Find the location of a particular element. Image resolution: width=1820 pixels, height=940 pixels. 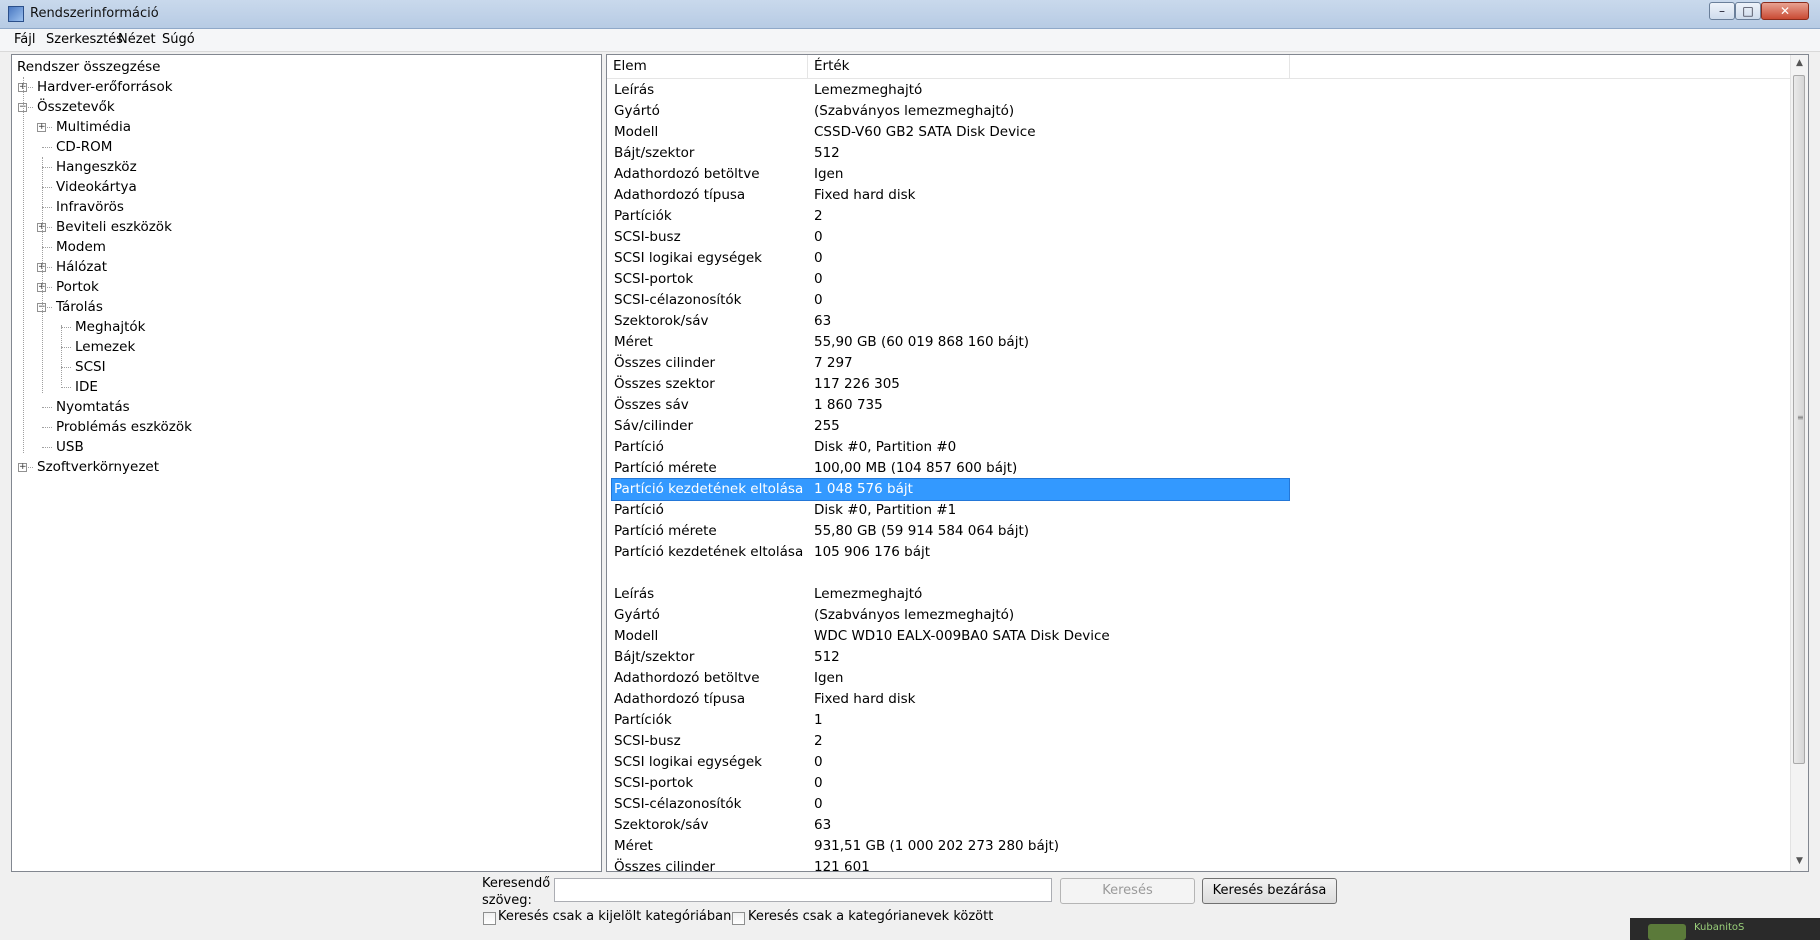

value-cell: 7 297 is located at coordinates (833, 363).